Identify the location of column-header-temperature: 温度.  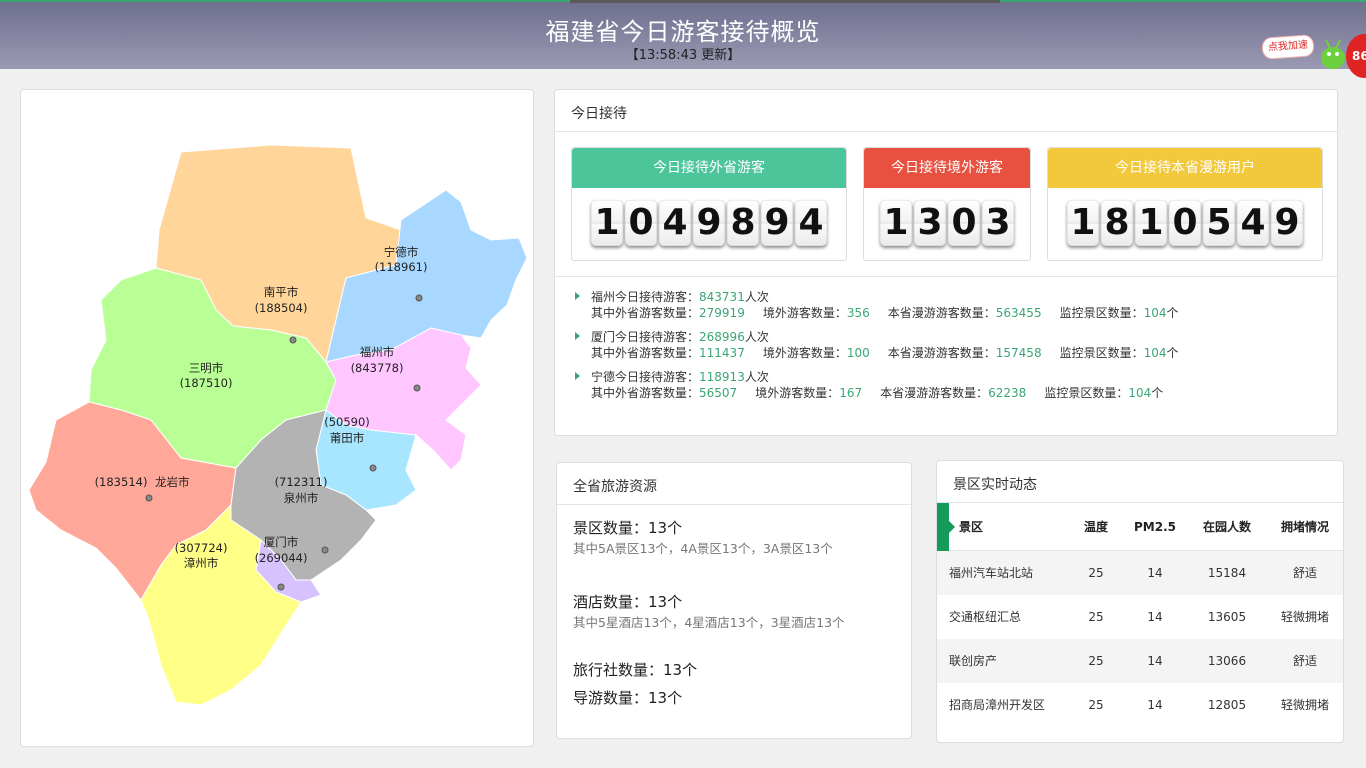
(1096, 527).